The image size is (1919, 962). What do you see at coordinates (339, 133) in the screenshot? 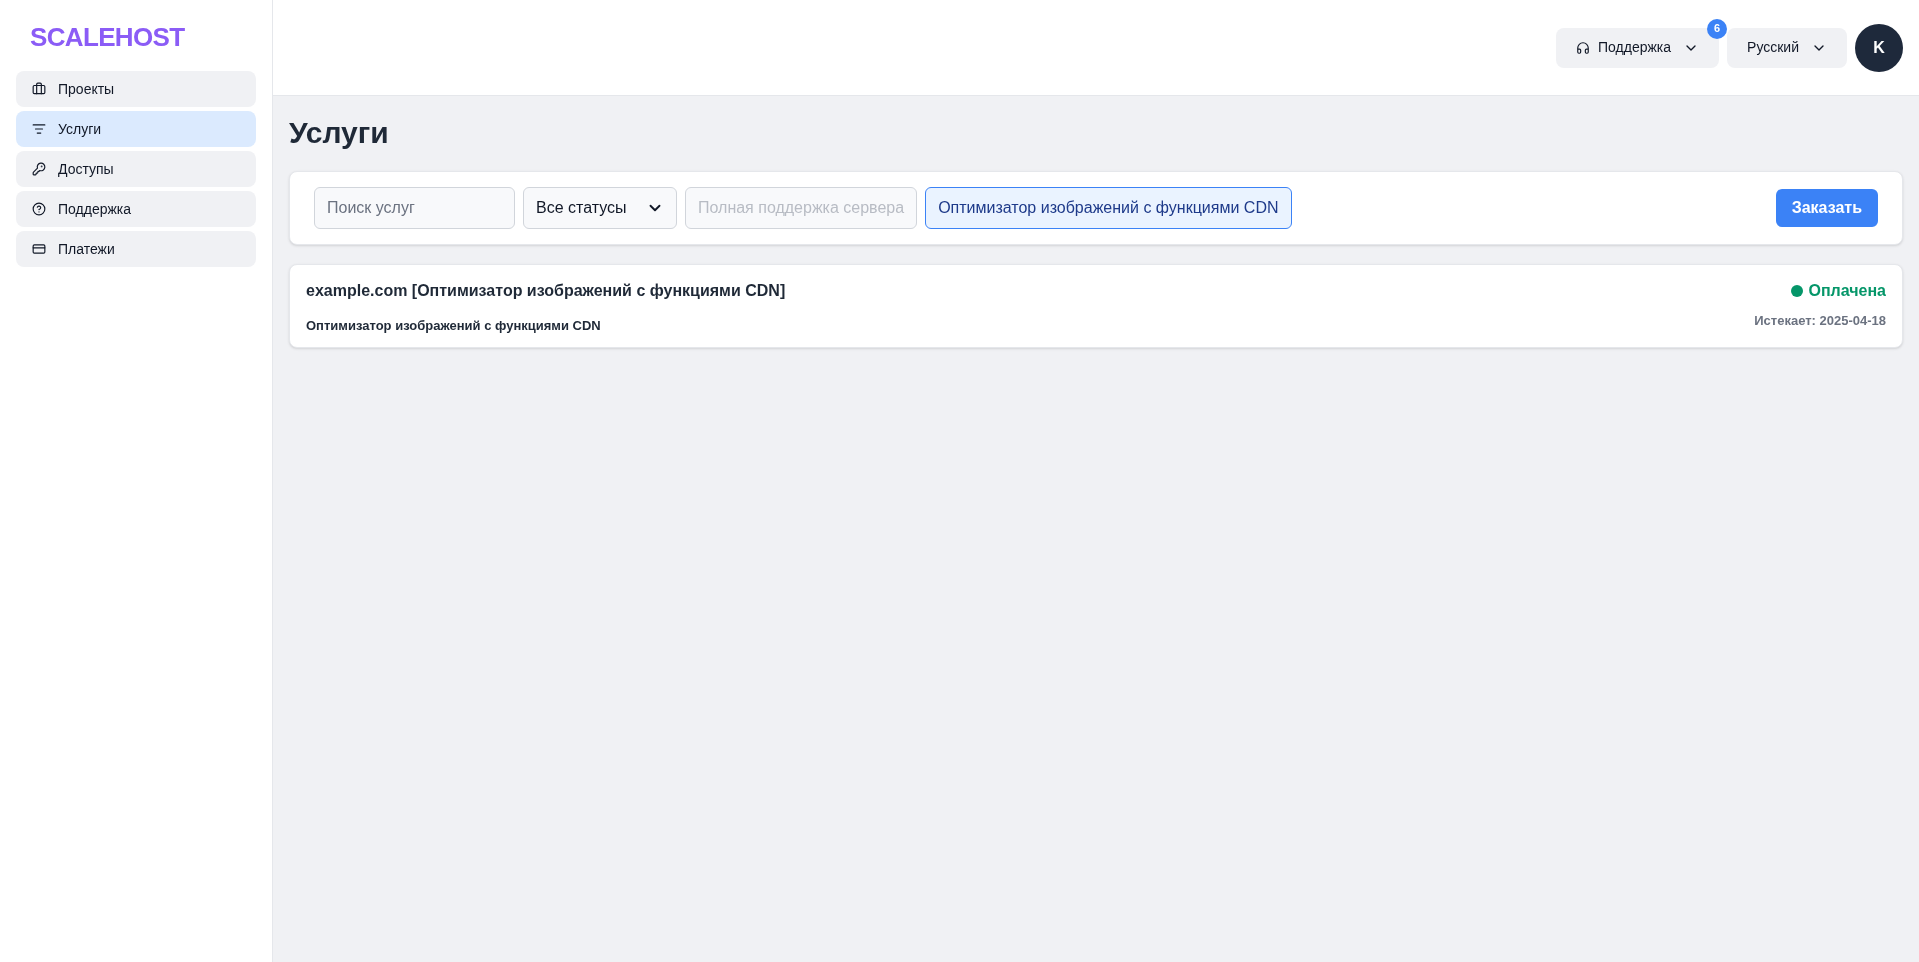
I see `page-title: Услуги` at bounding box center [339, 133].